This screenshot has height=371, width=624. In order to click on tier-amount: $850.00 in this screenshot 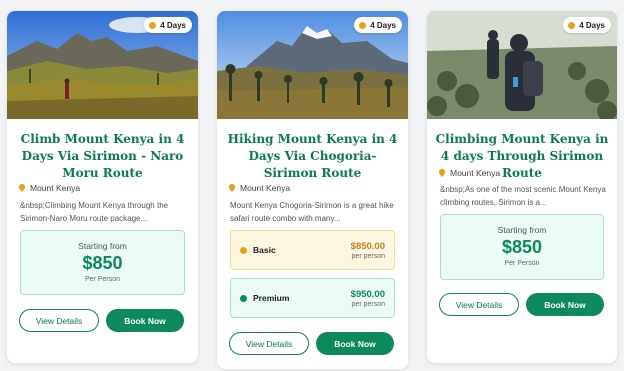, I will do `click(367, 246)`.